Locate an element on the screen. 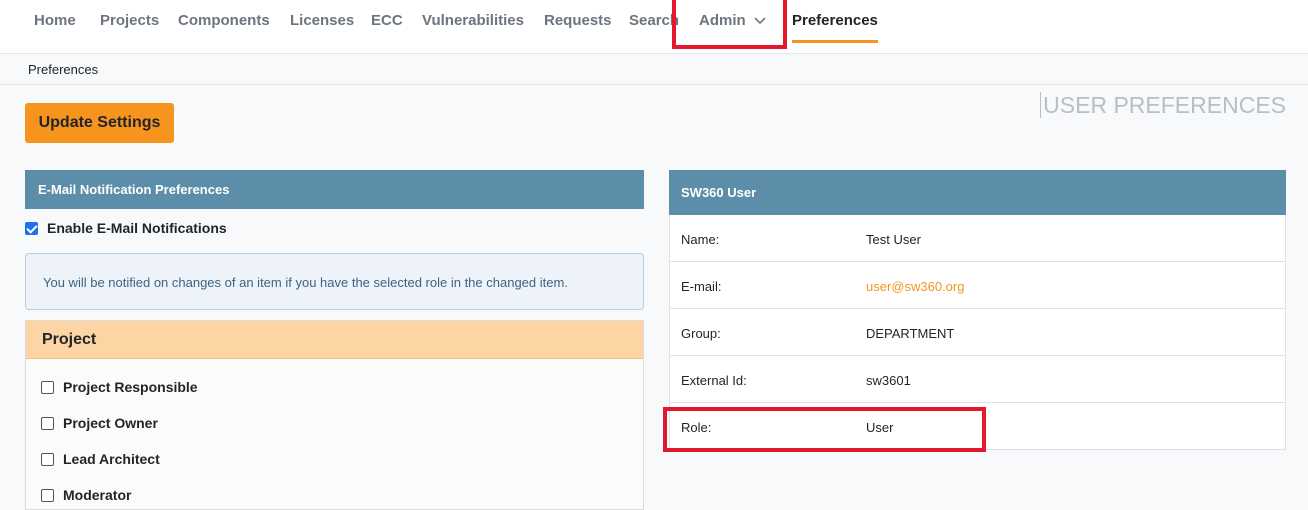 The width and height of the screenshot is (1308, 510). nav-requests: Requests is located at coordinates (578, 21).